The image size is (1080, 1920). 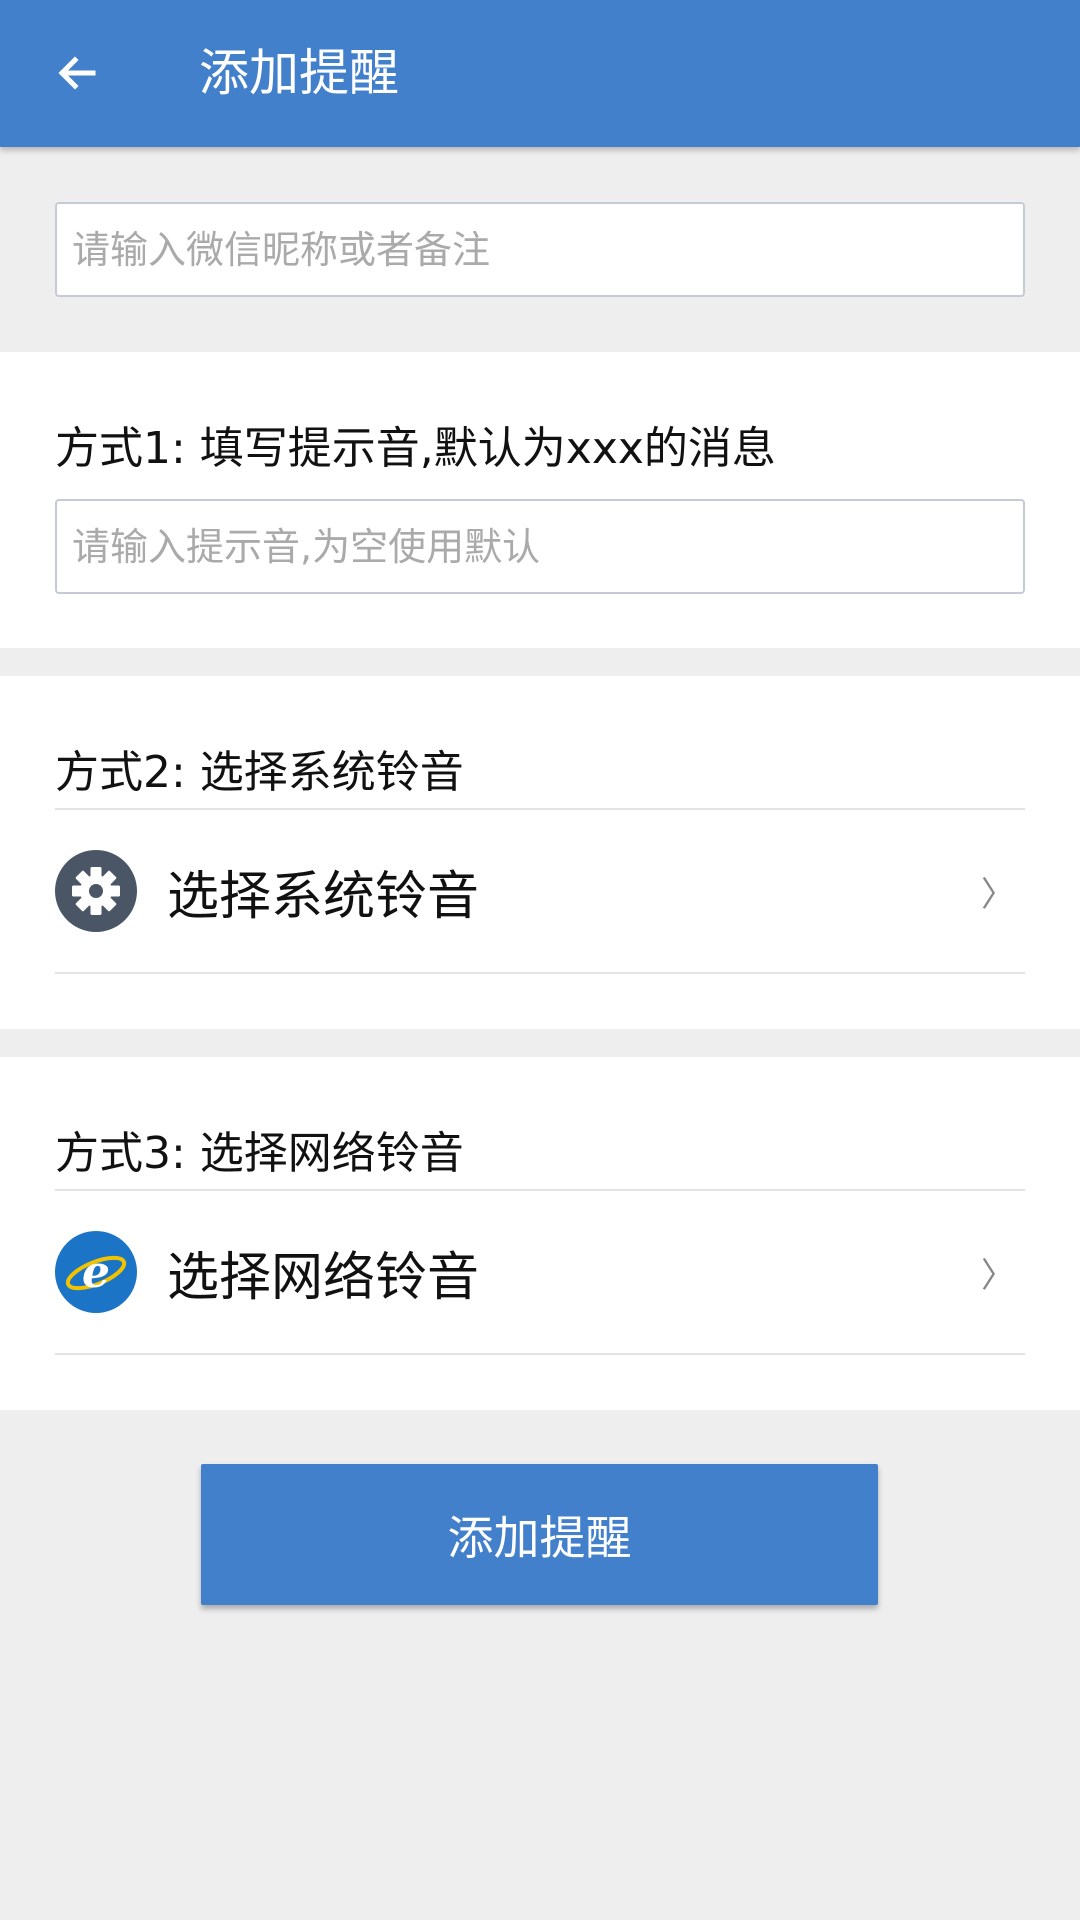 I want to click on browser-icon: e, so click(x=96, y=1272).